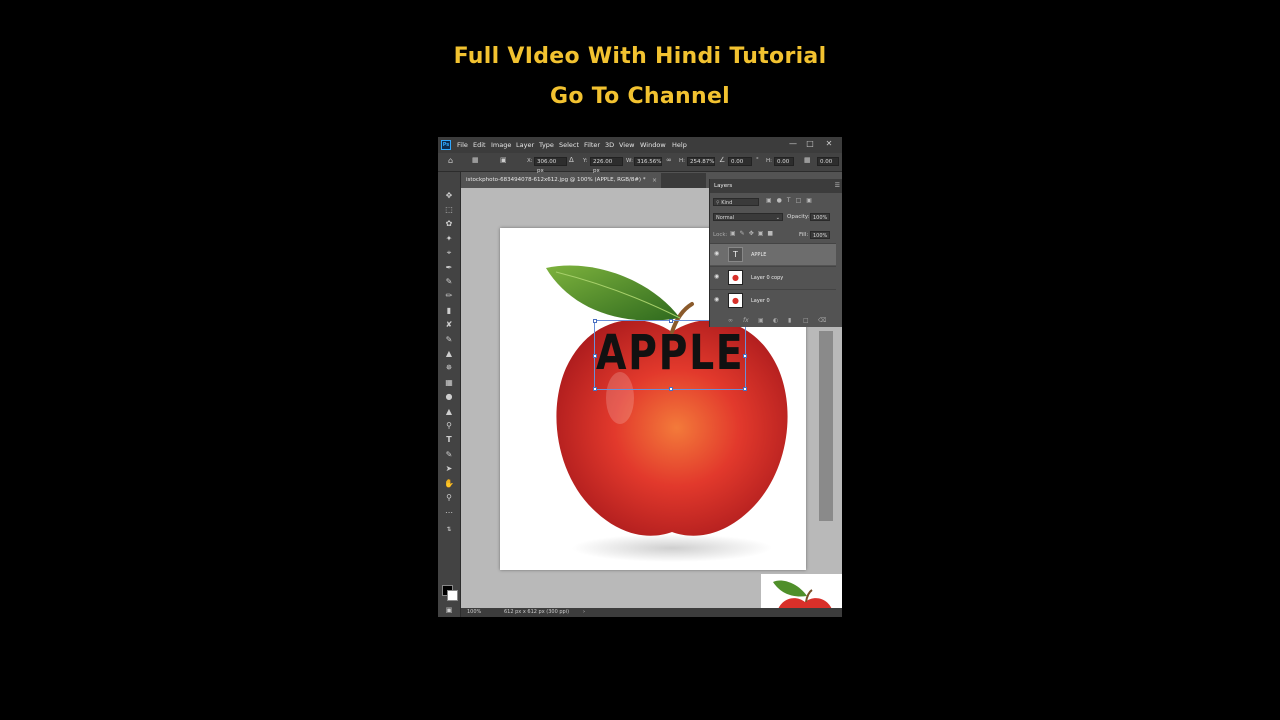  What do you see at coordinates (550, 165) in the screenshot?
I see `x-field: 306.00 px` at bounding box center [550, 165].